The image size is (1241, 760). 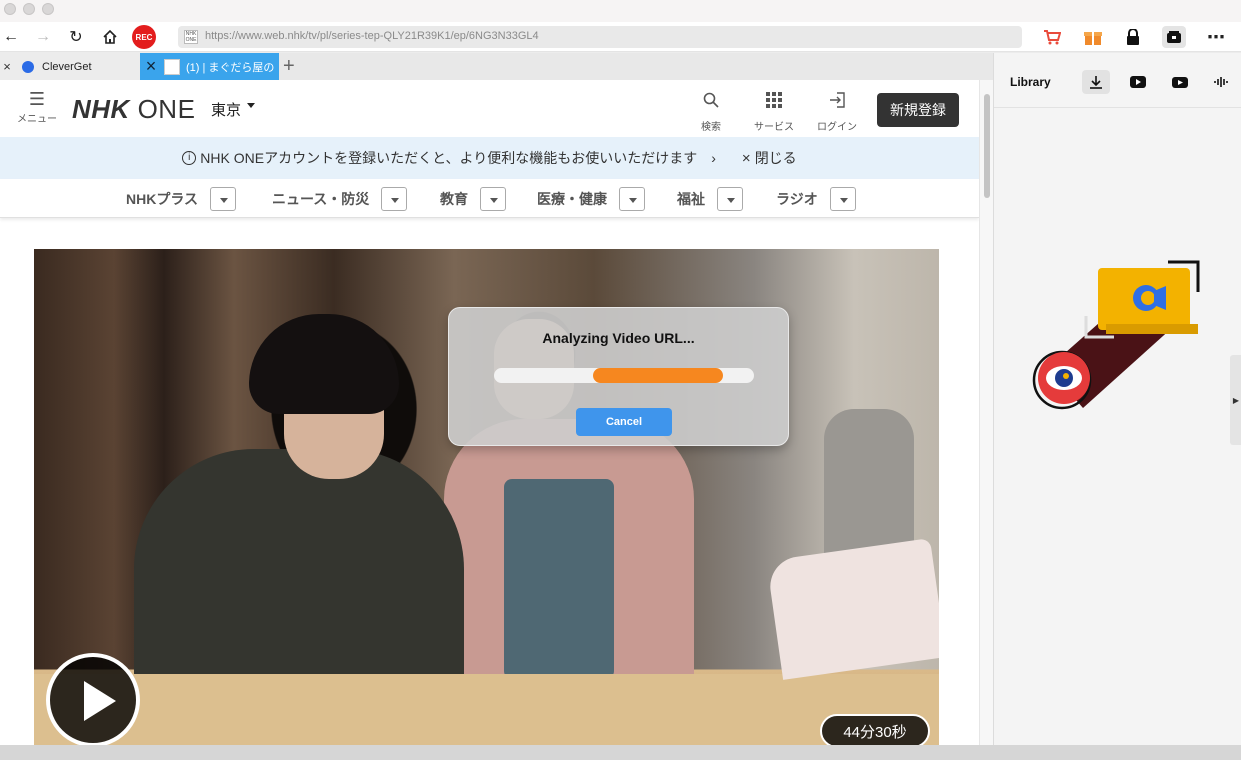 What do you see at coordinates (166, 109) in the screenshot?
I see `logo-light: ONE` at bounding box center [166, 109].